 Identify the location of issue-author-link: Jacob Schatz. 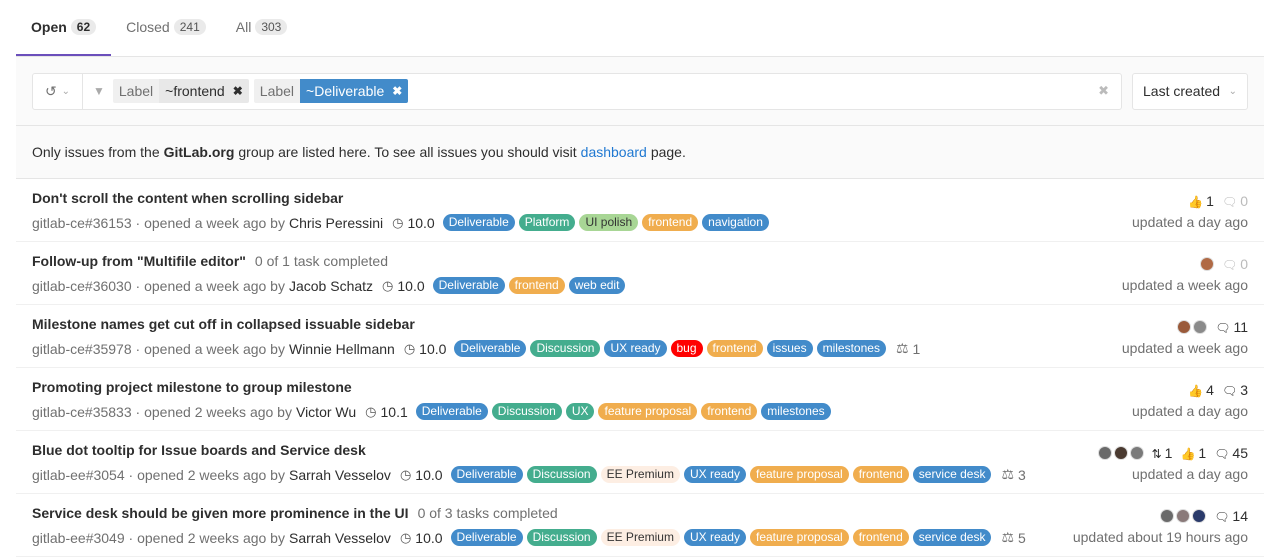
(331, 286).